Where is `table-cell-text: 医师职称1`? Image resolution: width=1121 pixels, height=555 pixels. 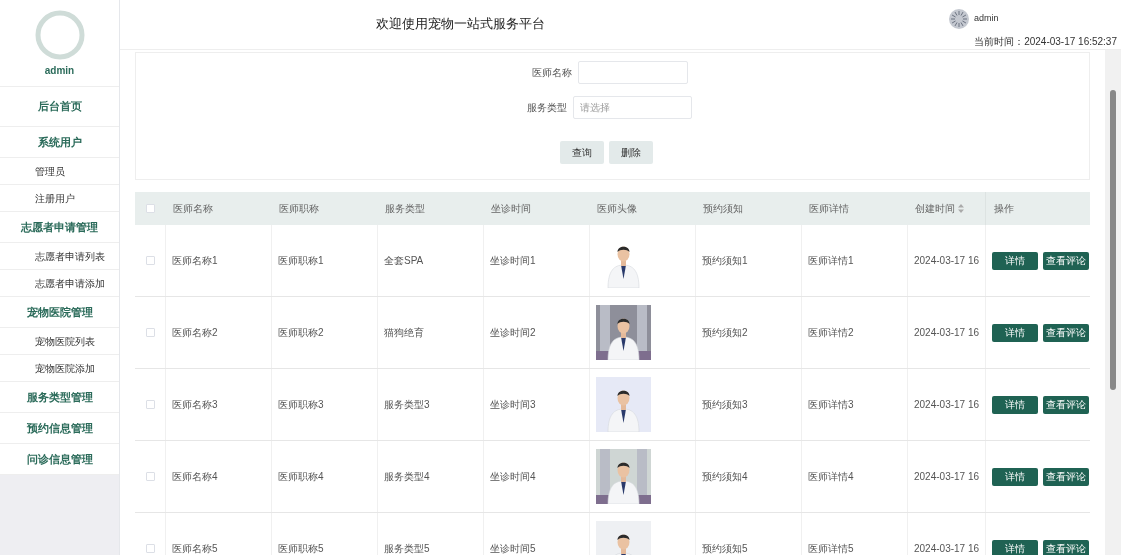
table-cell-text: 医师职称1 is located at coordinates (301, 261).